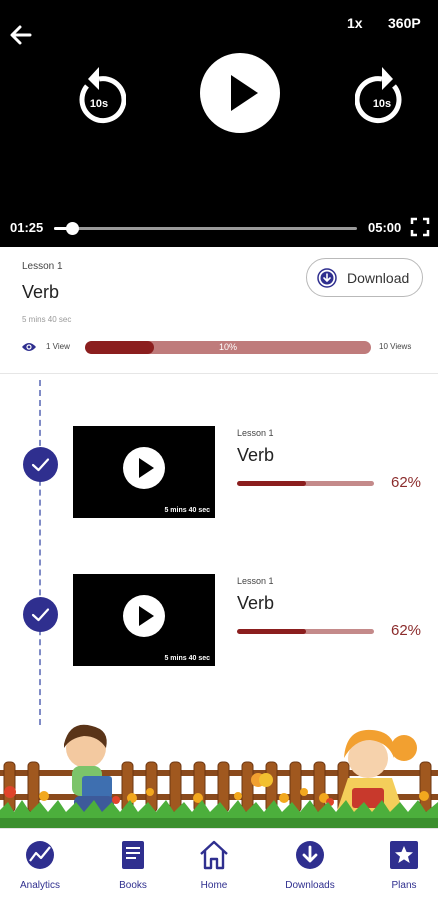  I want to click on playback-speed-button: 1x, so click(355, 23).